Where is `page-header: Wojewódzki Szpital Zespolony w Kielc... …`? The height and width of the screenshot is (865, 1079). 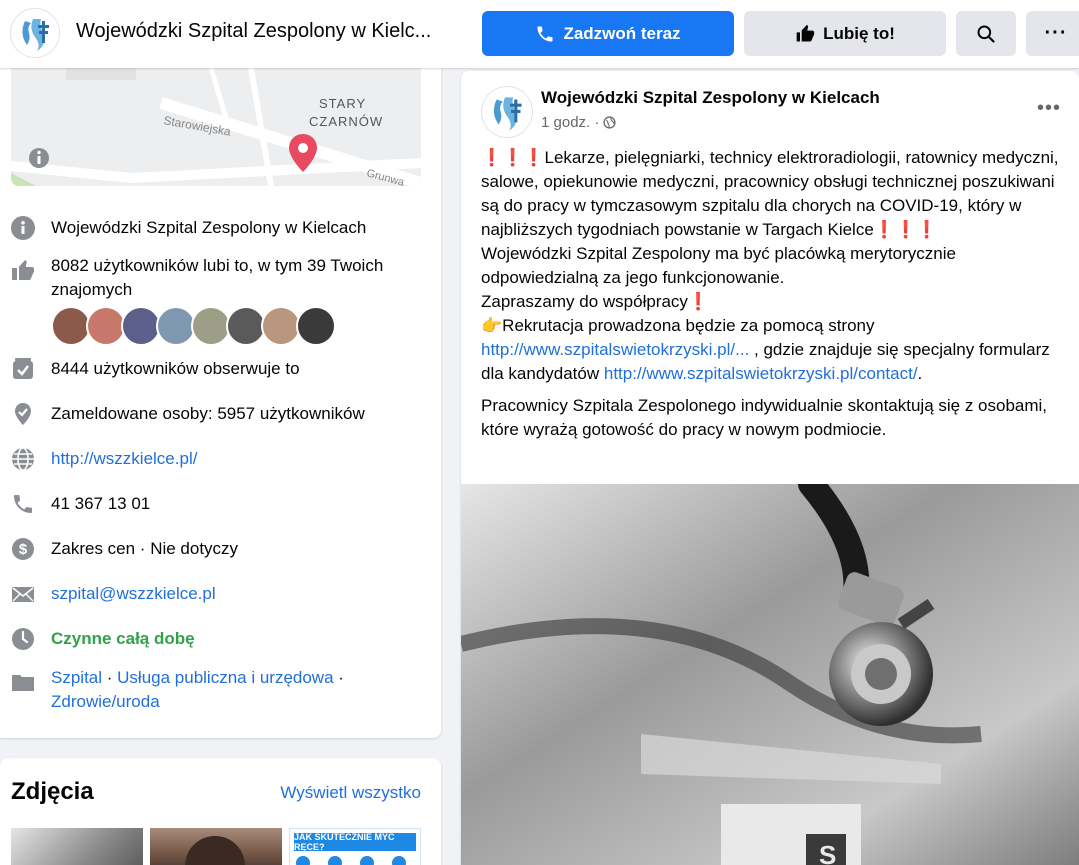 page-header: Wojewódzki Szpital Zespolony w Kielc... … is located at coordinates (539, 34).